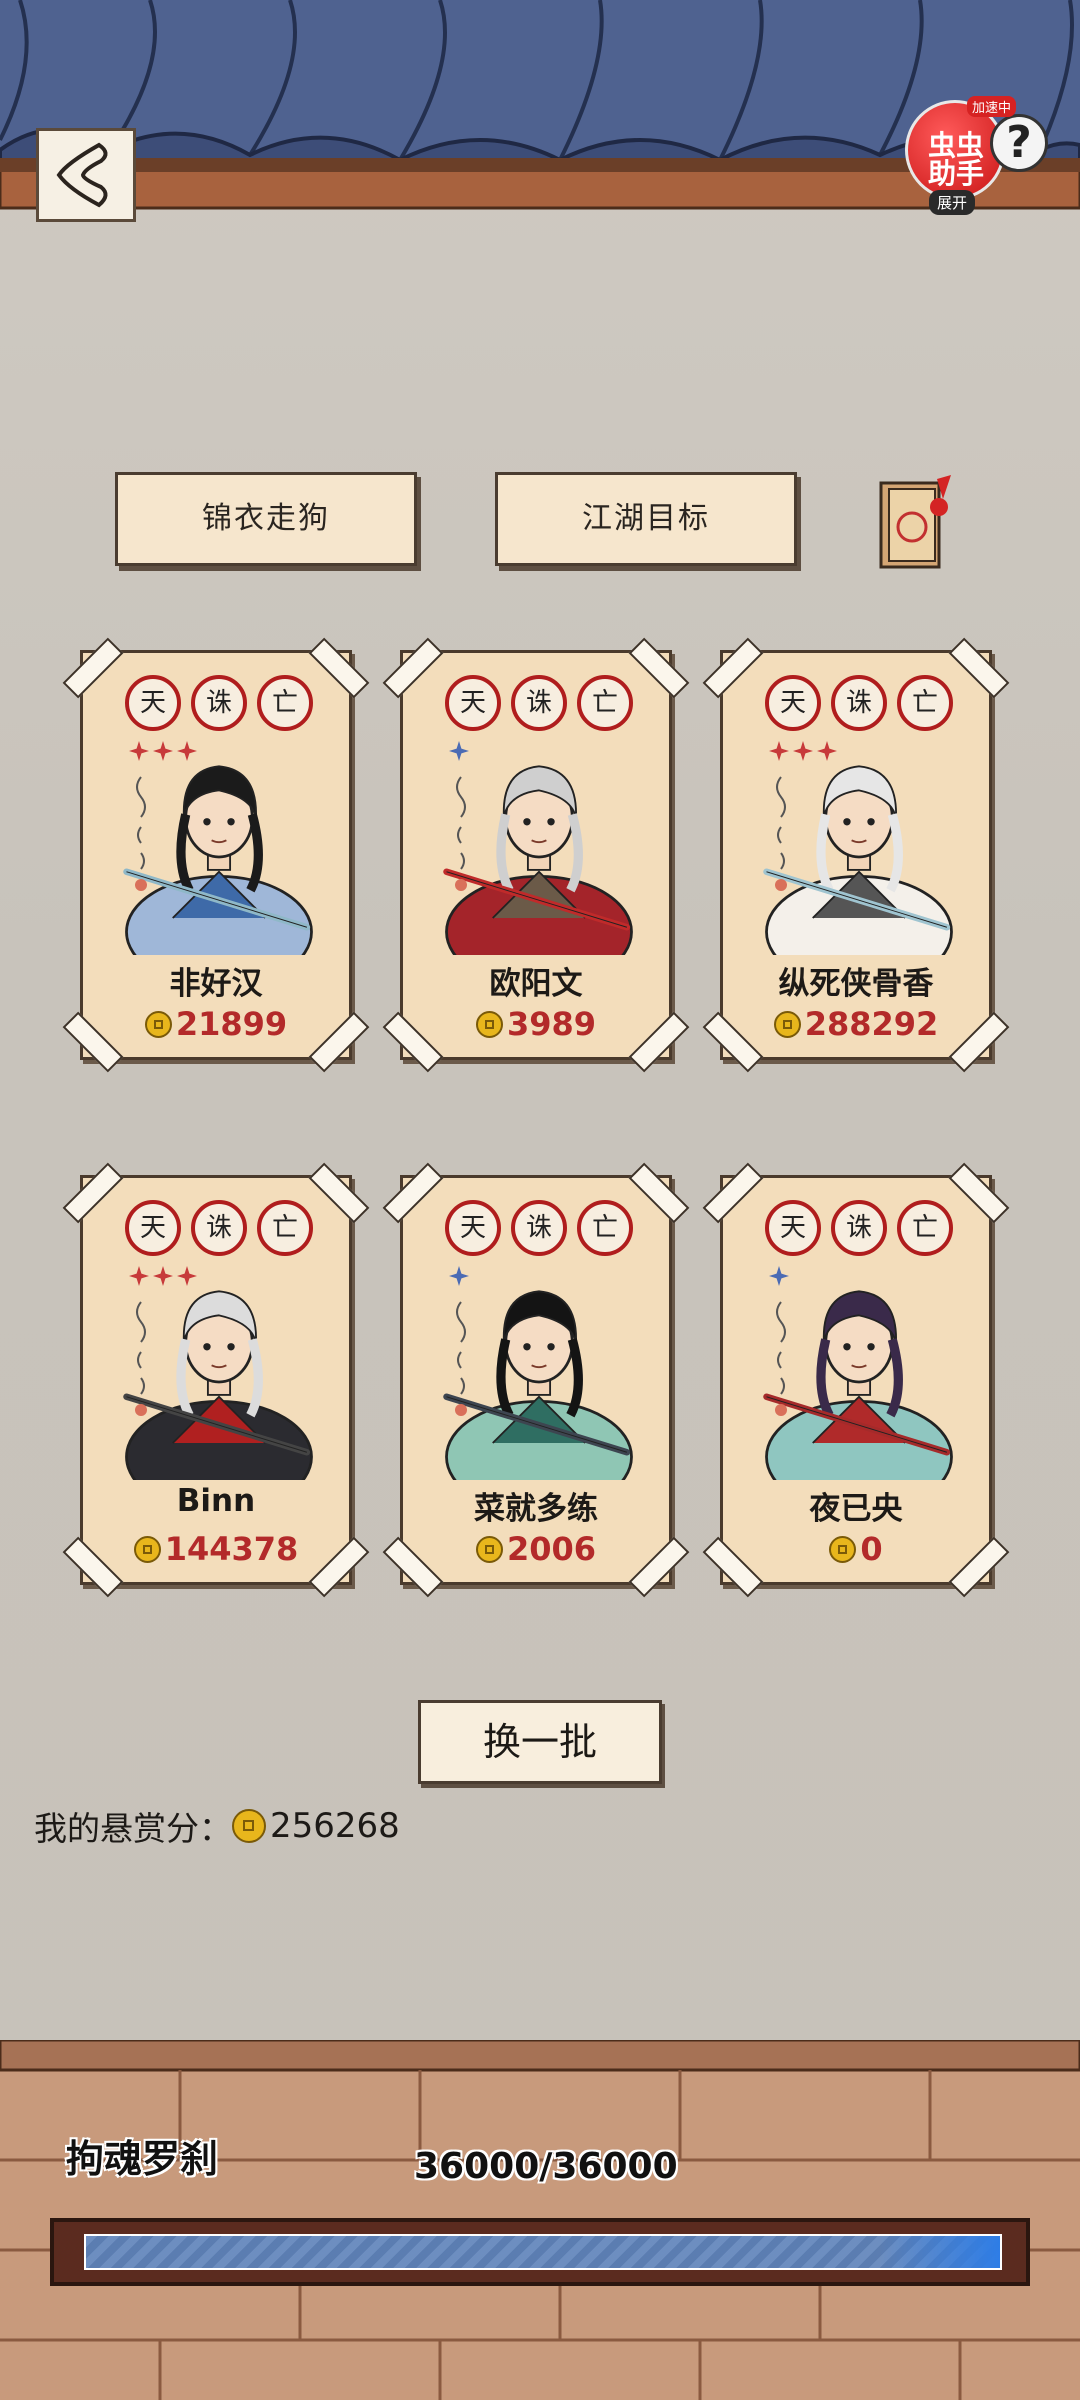  What do you see at coordinates (992, 106) in the screenshot?
I see `assistant-status-tag: 加速中` at bounding box center [992, 106].